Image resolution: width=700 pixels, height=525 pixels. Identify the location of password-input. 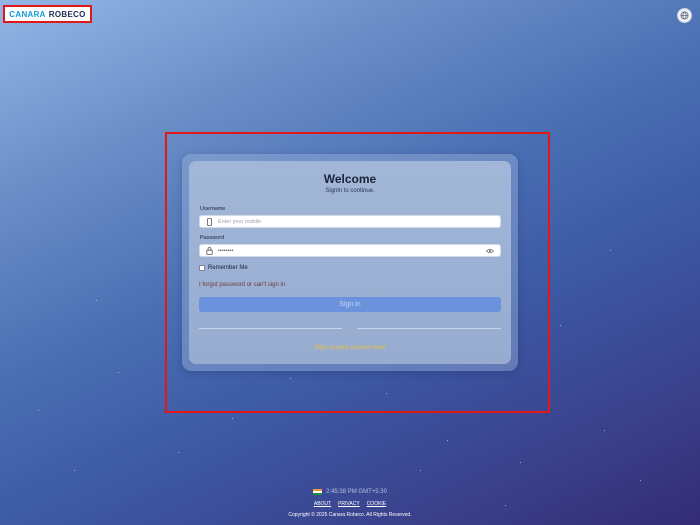
(349, 250).